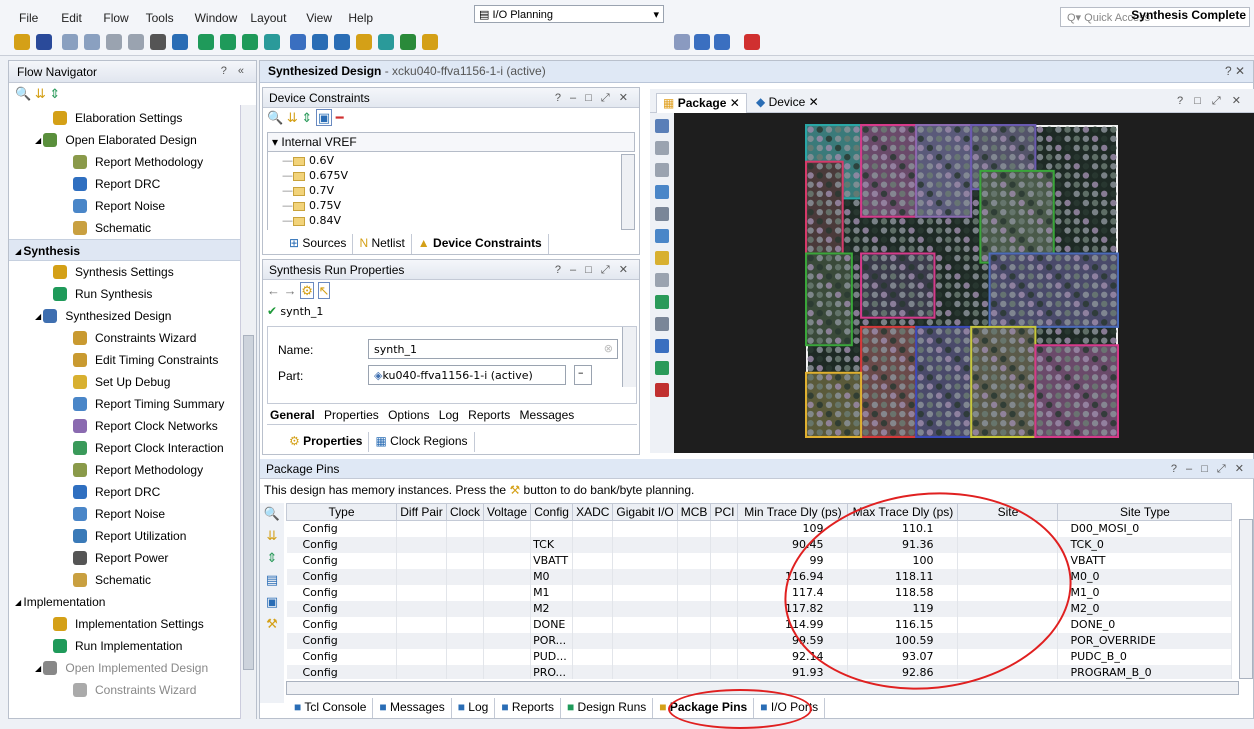 This screenshot has width=1254, height=729. I want to click on close-icon: ✕, so click(735, 103).